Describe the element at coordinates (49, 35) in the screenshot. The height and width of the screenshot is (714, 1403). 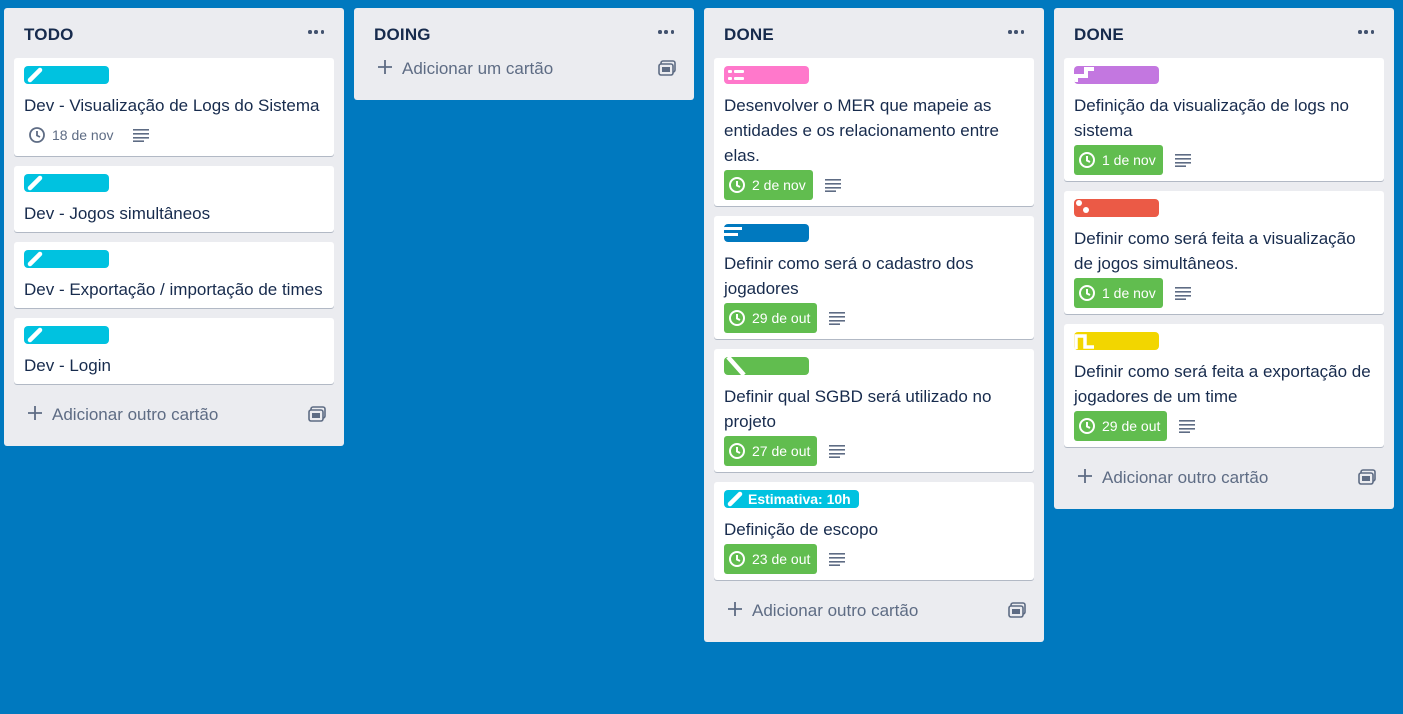
I see `list-title: TODO` at that location.